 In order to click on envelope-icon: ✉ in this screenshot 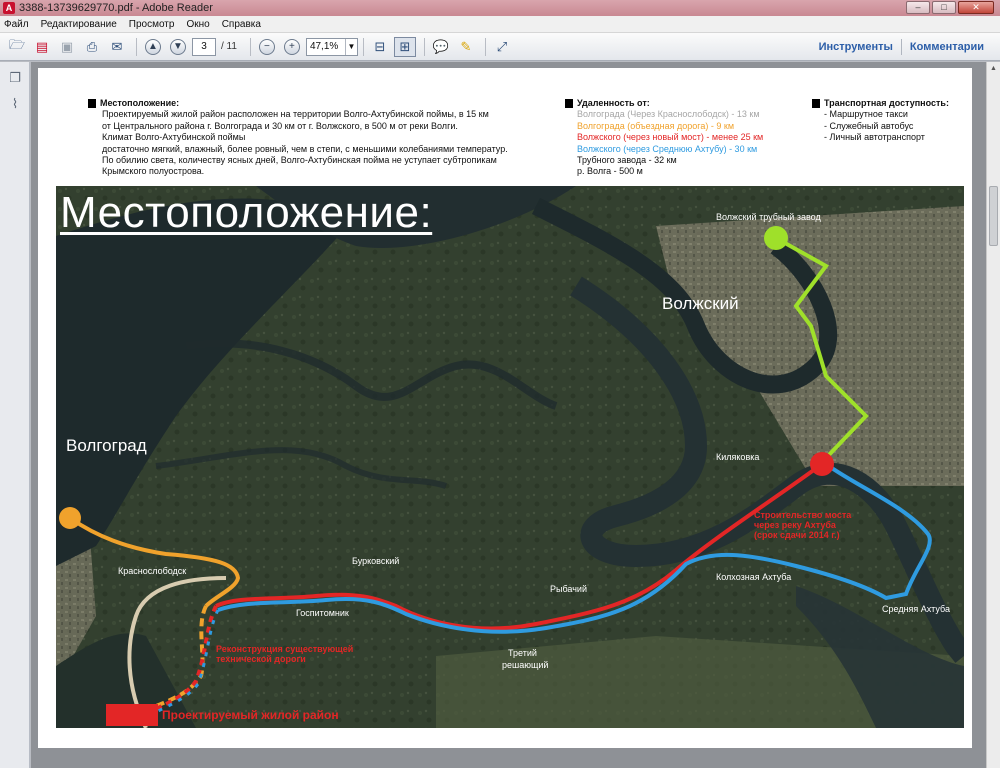, I will do `click(117, 46)`.